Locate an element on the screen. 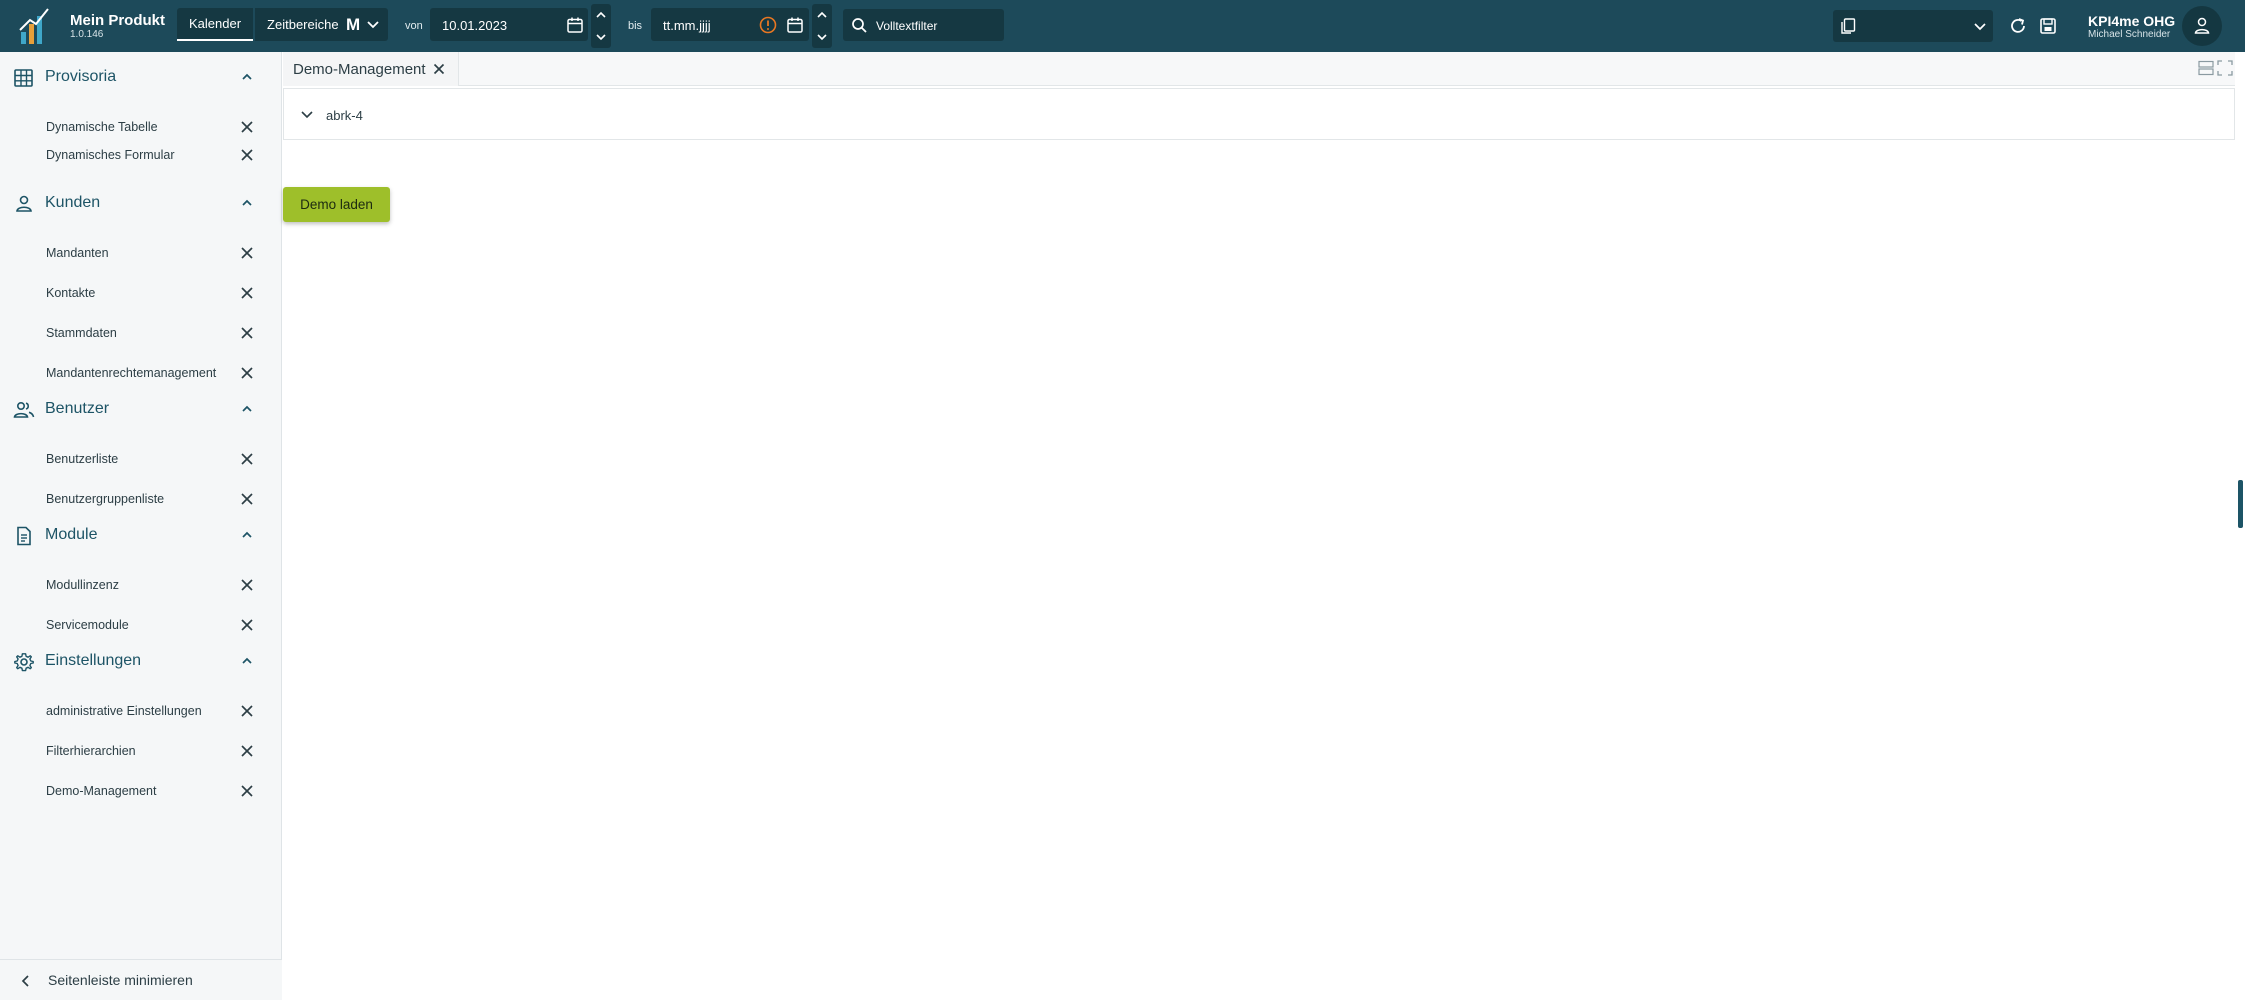 The image size is (2245, 1000). scrollbar is located at coordinates (2240, 504).